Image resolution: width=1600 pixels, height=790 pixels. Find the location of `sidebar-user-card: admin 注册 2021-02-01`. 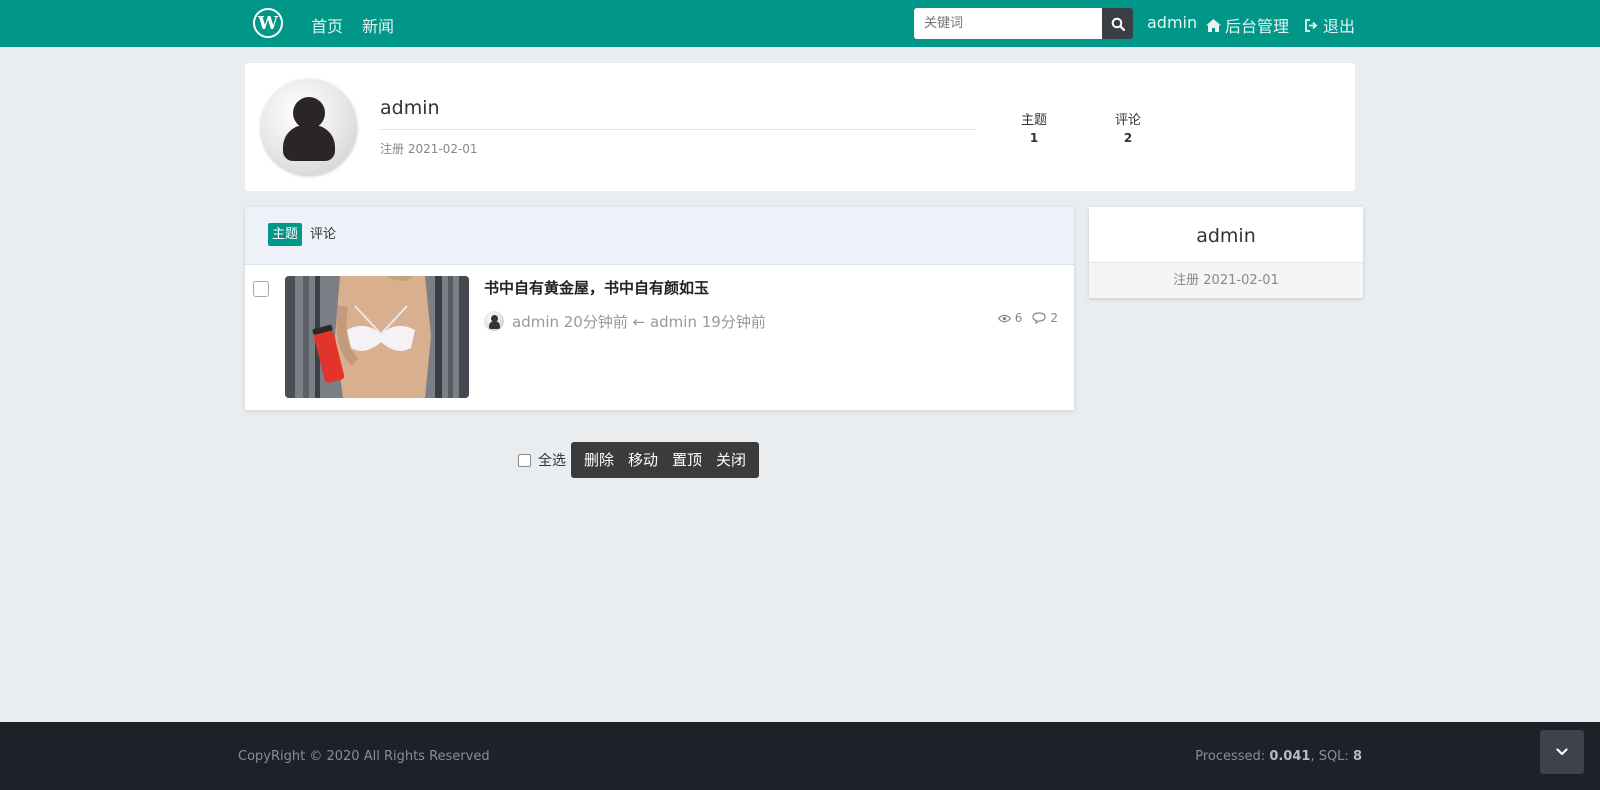

sidebar-user-card: admin 注册 2021-02-01 is located at coordinates (1226, 252).